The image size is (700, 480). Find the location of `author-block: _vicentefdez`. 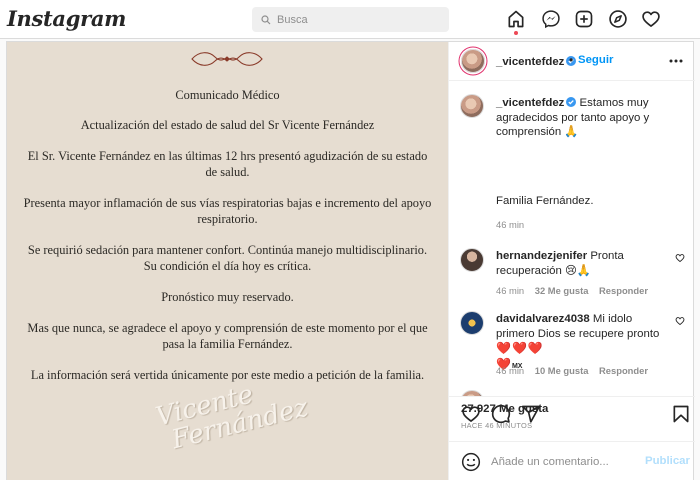

author-block: _vicentefdez is located at coordinates (536, 61).